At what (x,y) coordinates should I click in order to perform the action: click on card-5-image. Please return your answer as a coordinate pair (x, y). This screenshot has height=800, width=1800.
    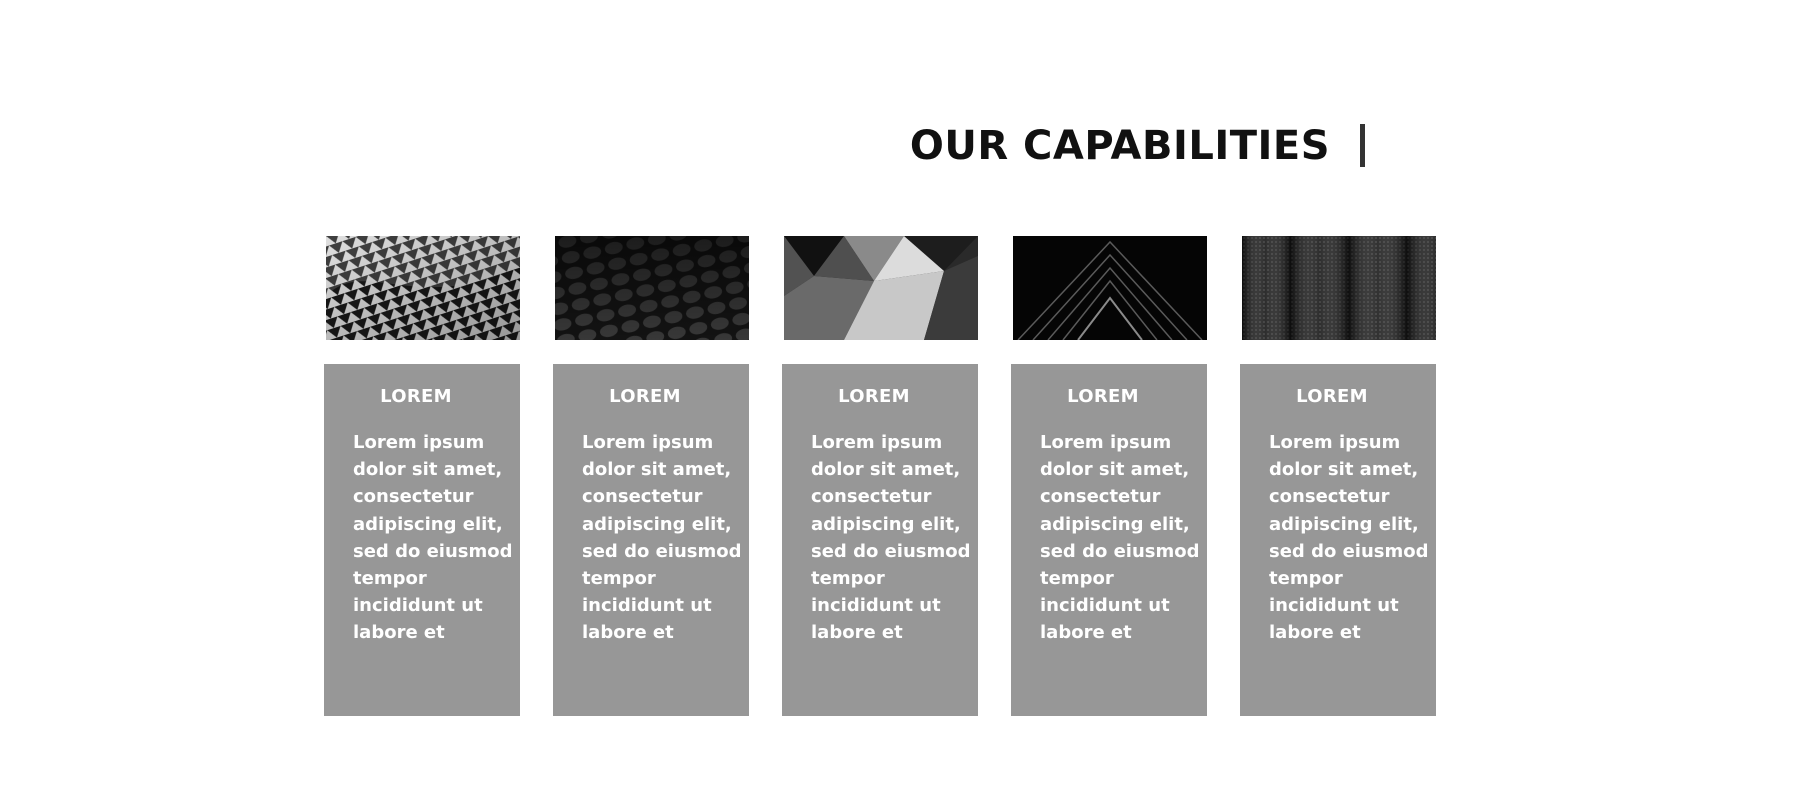
    Looking at the image, I should click on (1339, 288).